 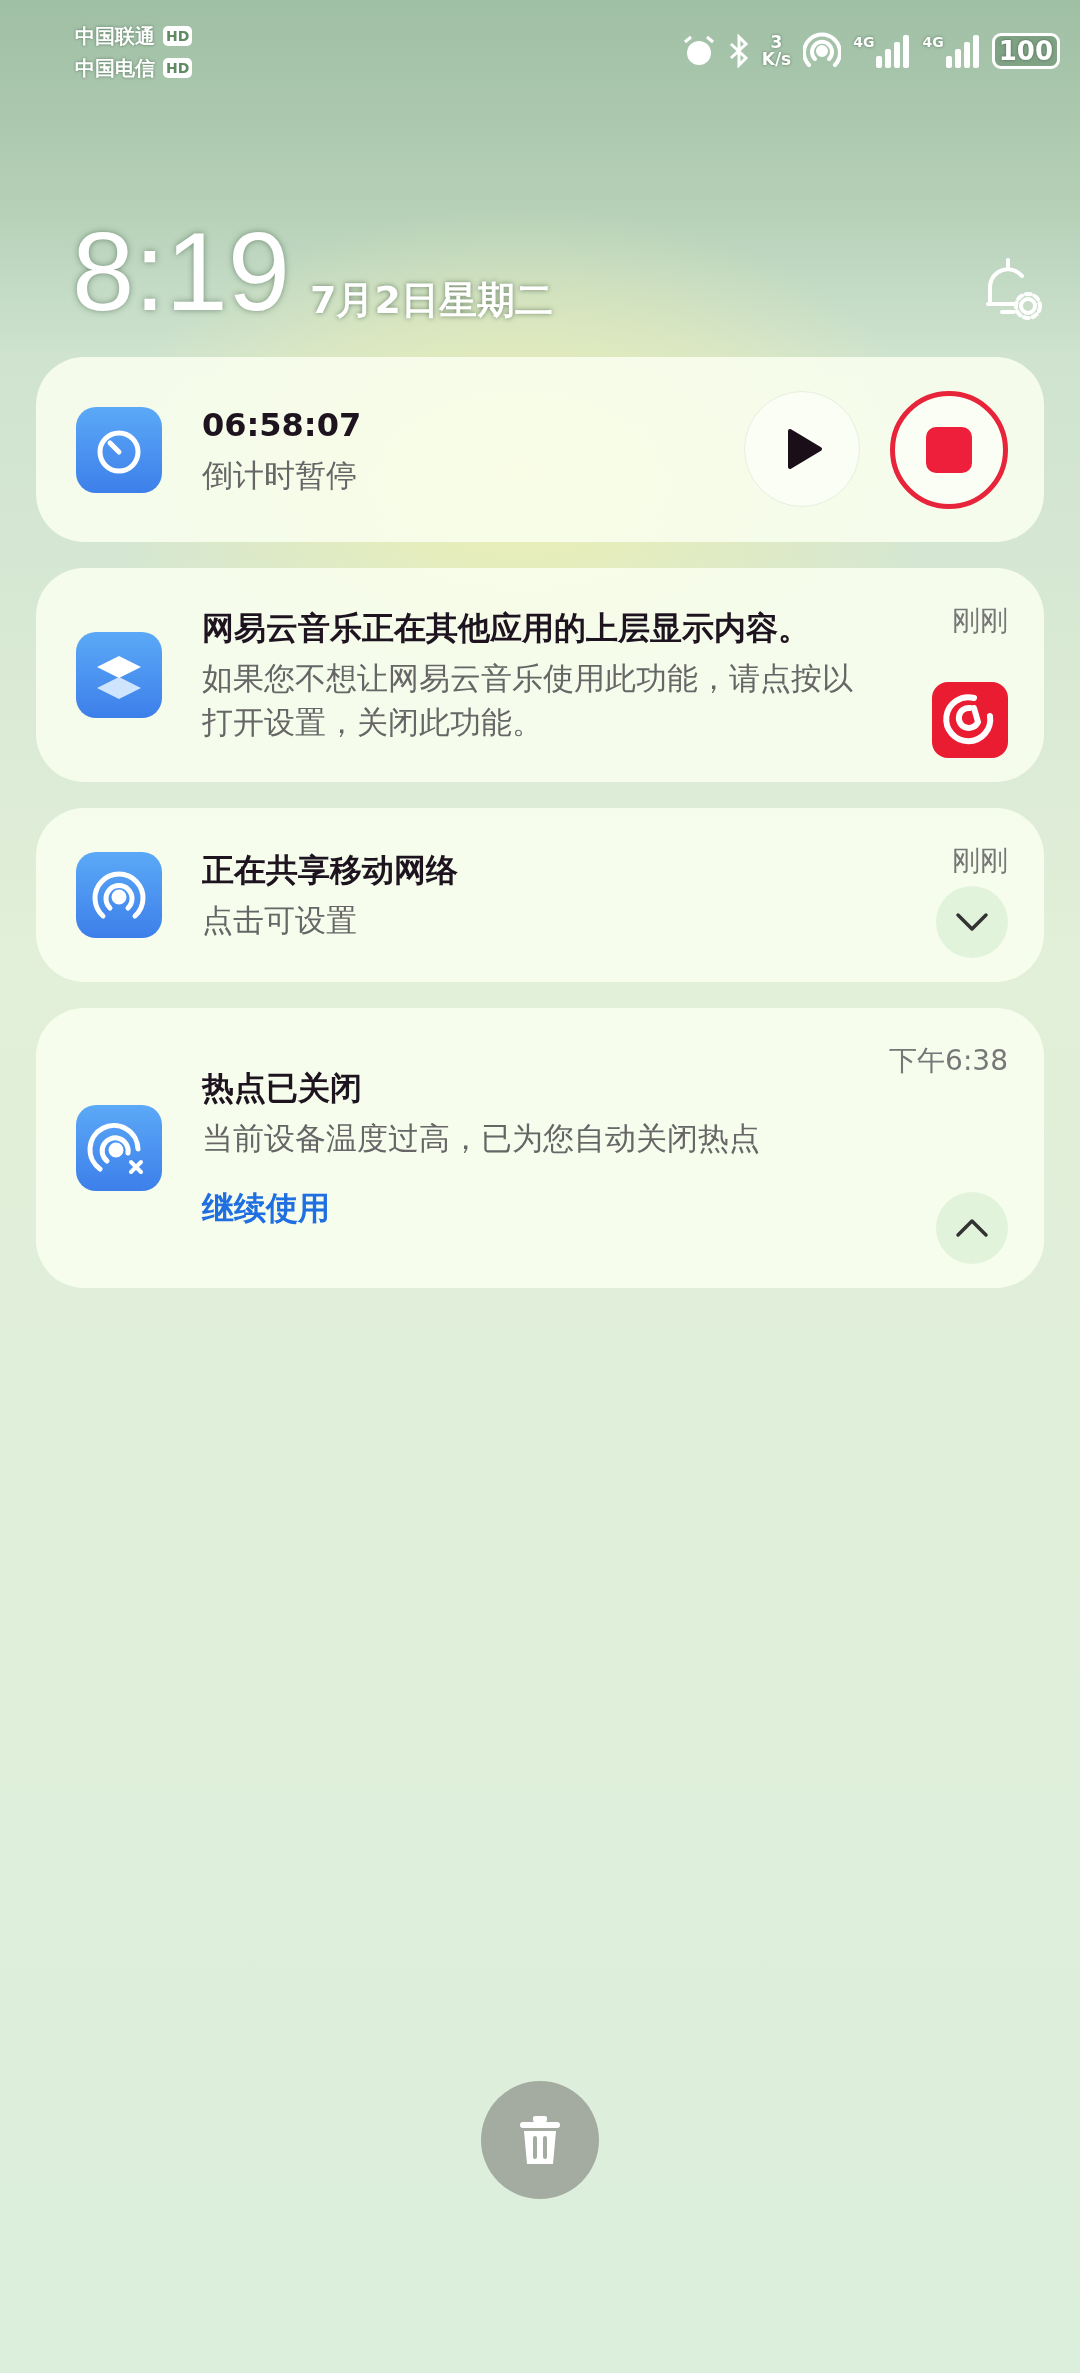 I want to click on notification-card: 热点已关闭 当前设备温度过高，已为您自动关闭热点 继续使用 下午6:38, so click(x=540, y=1148).